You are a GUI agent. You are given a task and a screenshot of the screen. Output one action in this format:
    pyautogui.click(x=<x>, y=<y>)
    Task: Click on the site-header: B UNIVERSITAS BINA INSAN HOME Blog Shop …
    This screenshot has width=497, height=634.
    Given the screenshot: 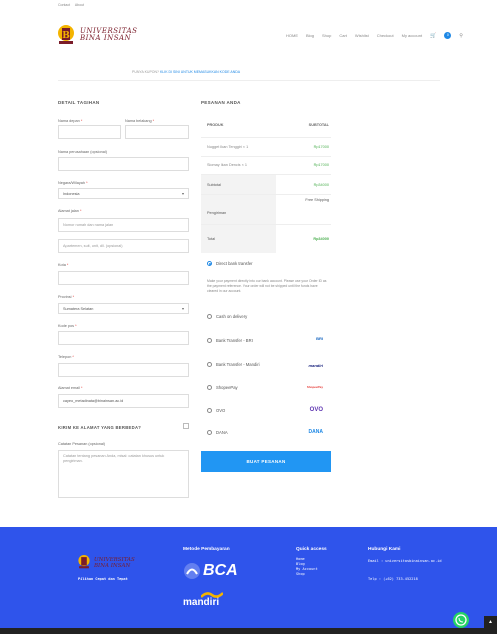 What is the action you would take?
    pyautogui.click(x=248, y=31)
    